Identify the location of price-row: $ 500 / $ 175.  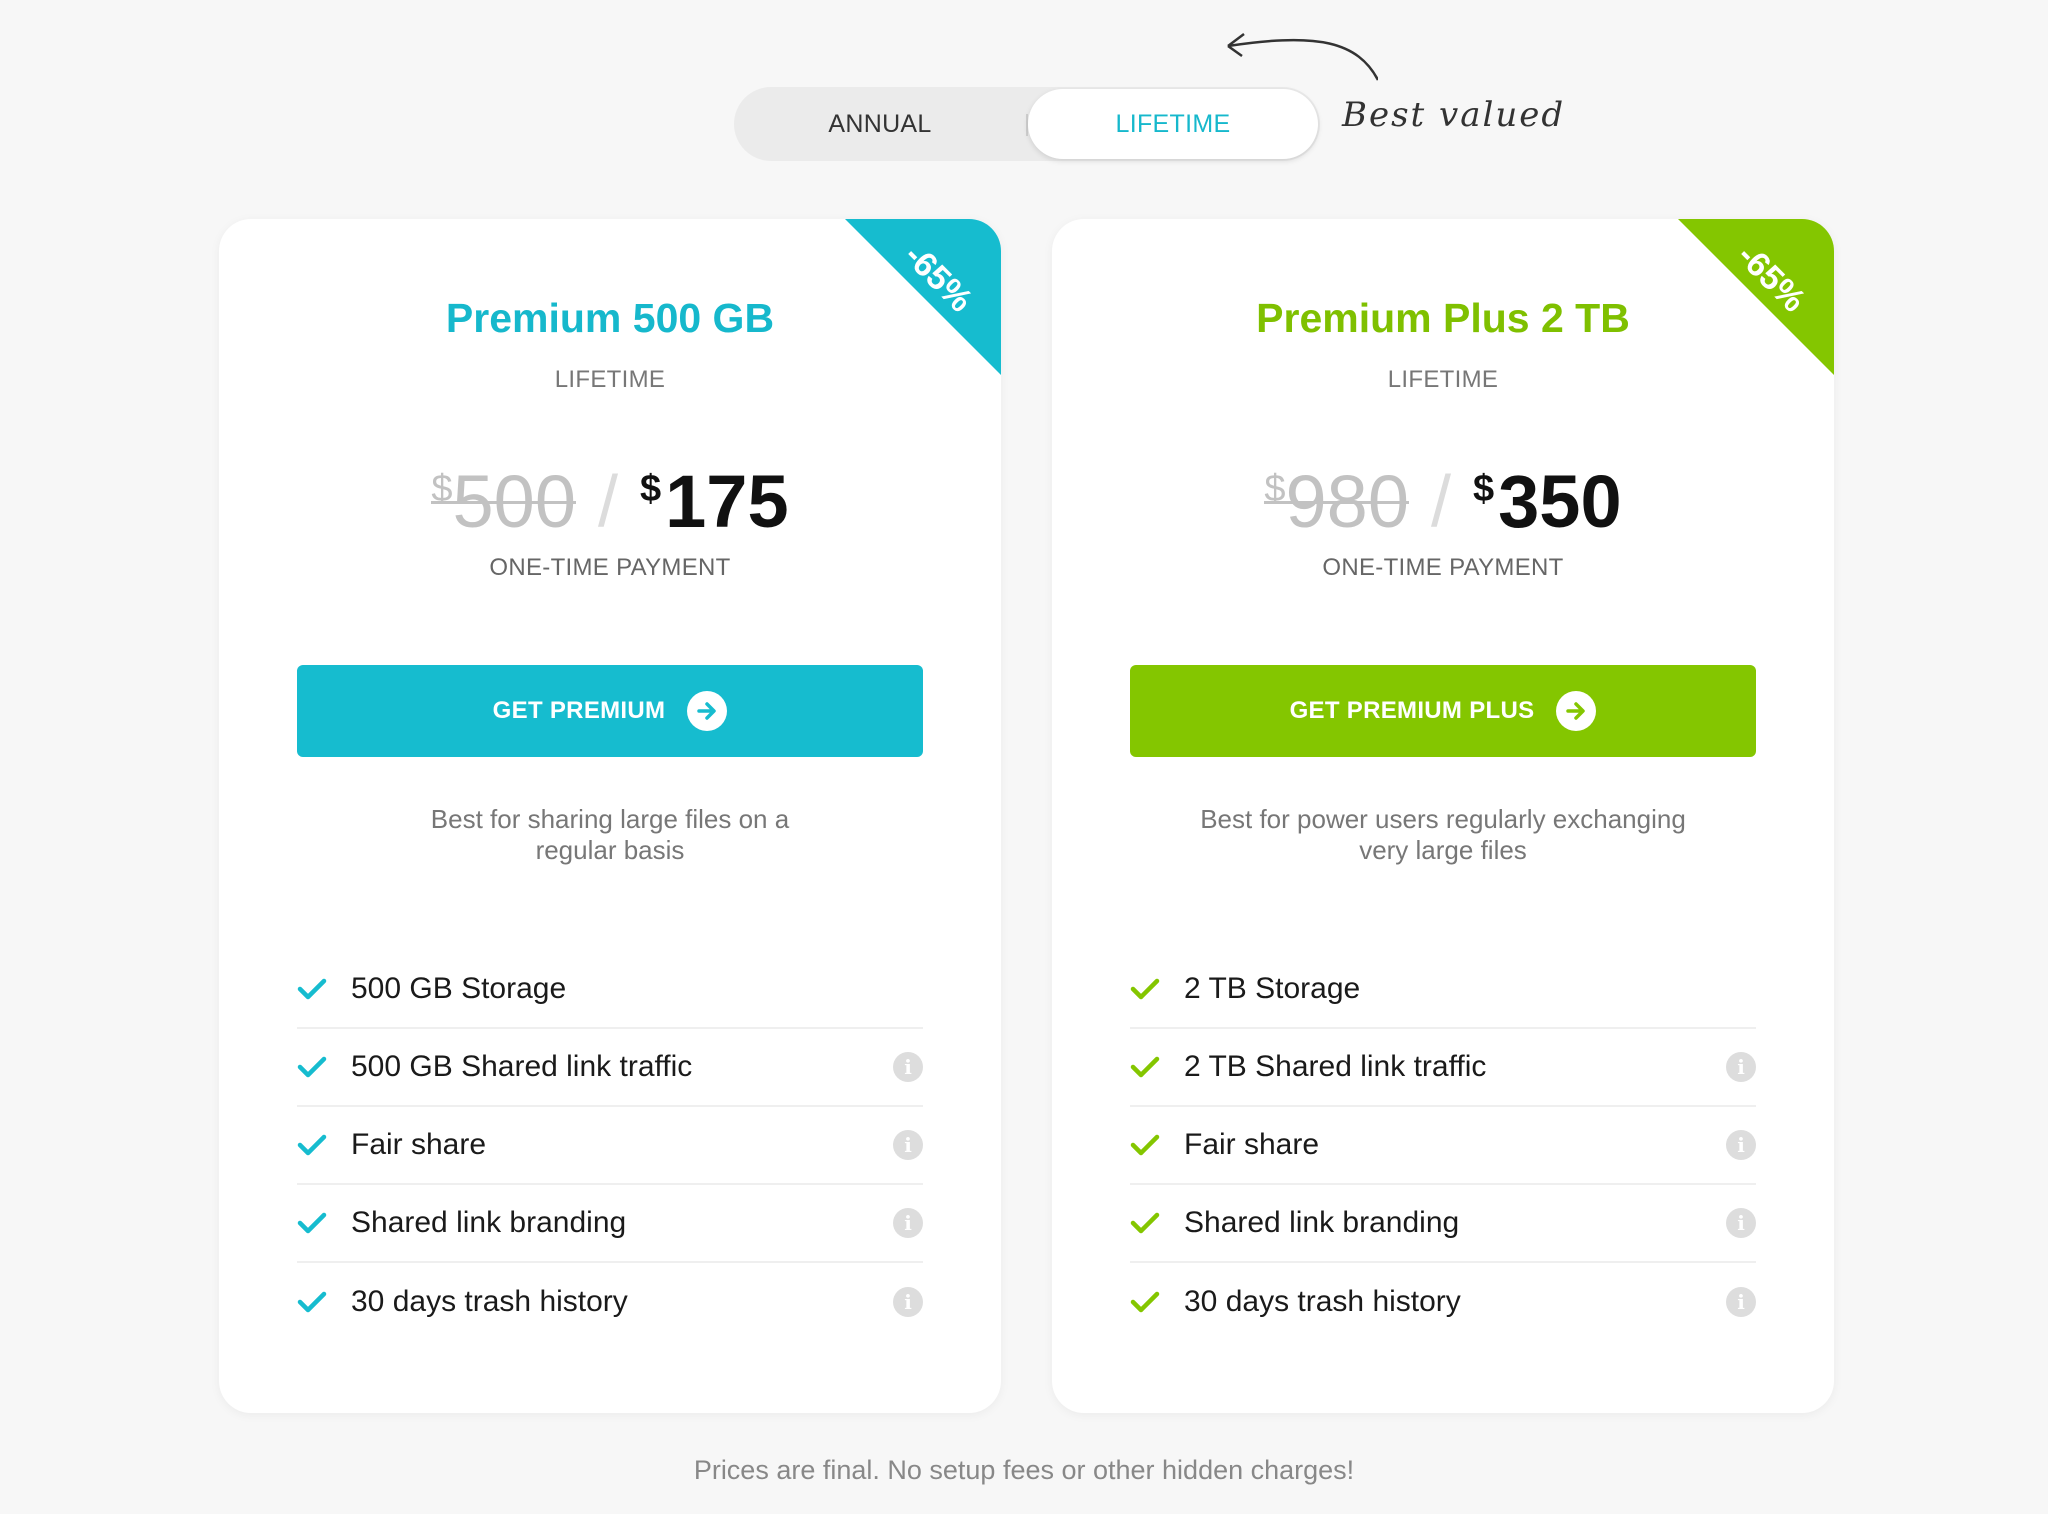
(610, 499).